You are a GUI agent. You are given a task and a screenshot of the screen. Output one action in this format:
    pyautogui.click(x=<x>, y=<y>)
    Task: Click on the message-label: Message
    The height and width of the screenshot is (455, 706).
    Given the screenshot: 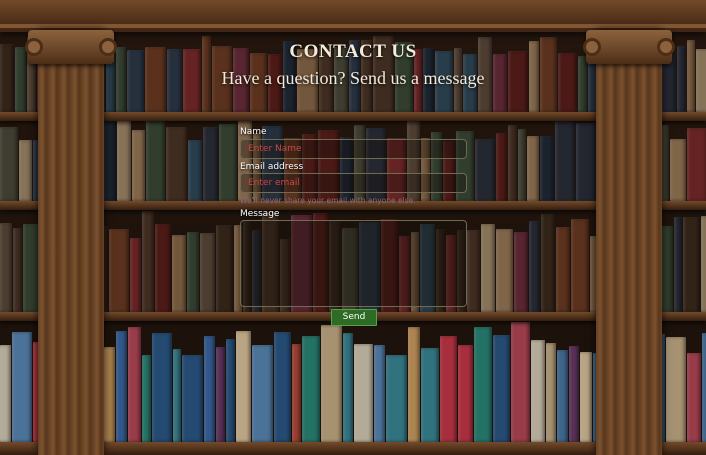 What is the action you would take?
    pyautogui.click(x=260, y=214)
    